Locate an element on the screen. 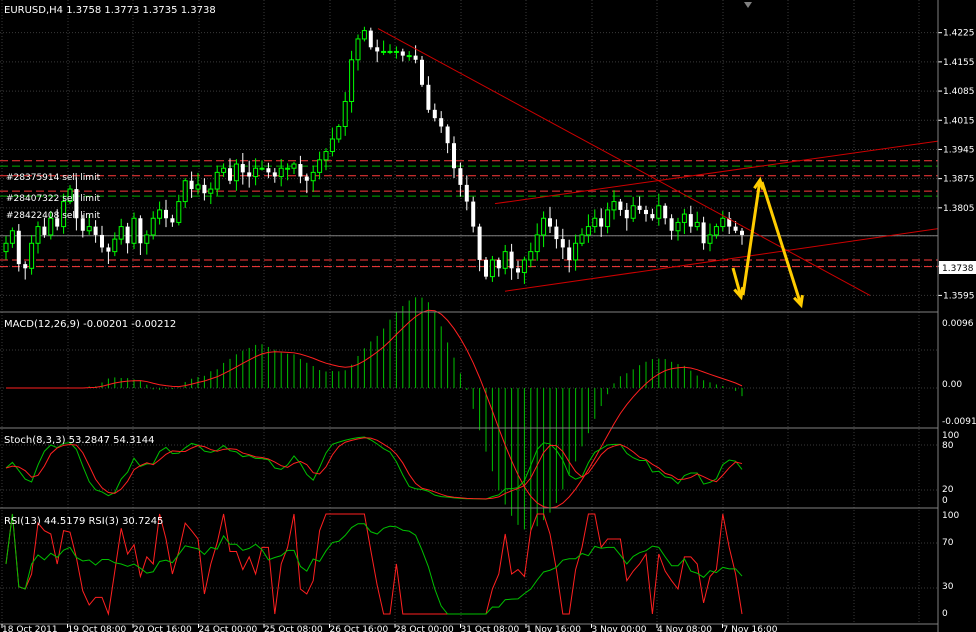  time-label-0: 18 Oct 2011 is located at coordinates (30, 628).